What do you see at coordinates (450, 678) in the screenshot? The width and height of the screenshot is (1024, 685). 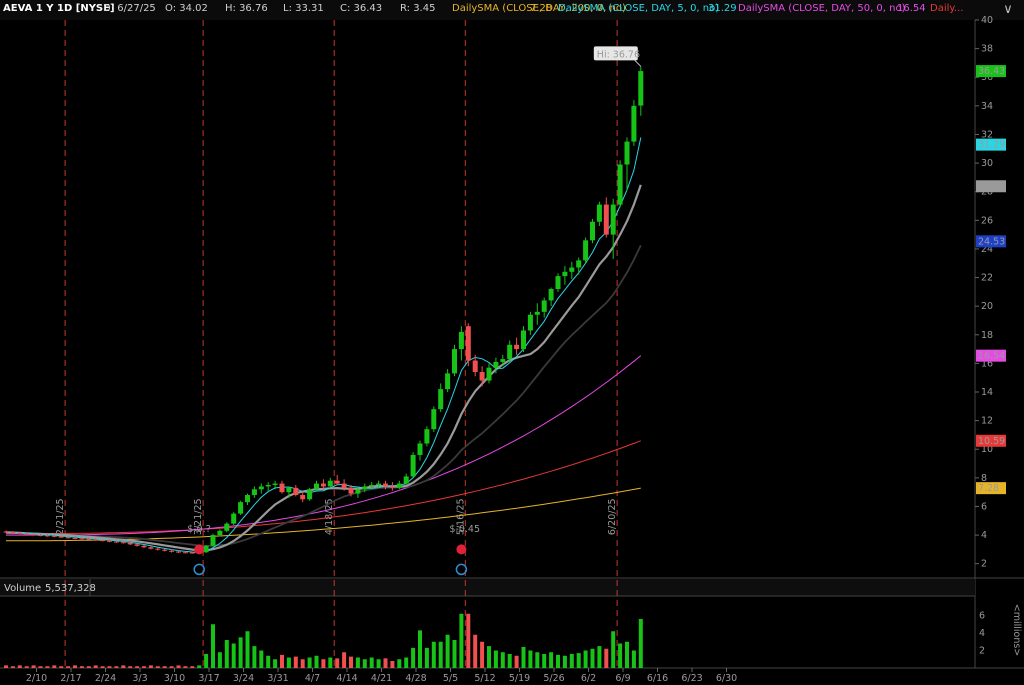 I see `time-tick-label: 5/5` at bounding box center [450, 678].